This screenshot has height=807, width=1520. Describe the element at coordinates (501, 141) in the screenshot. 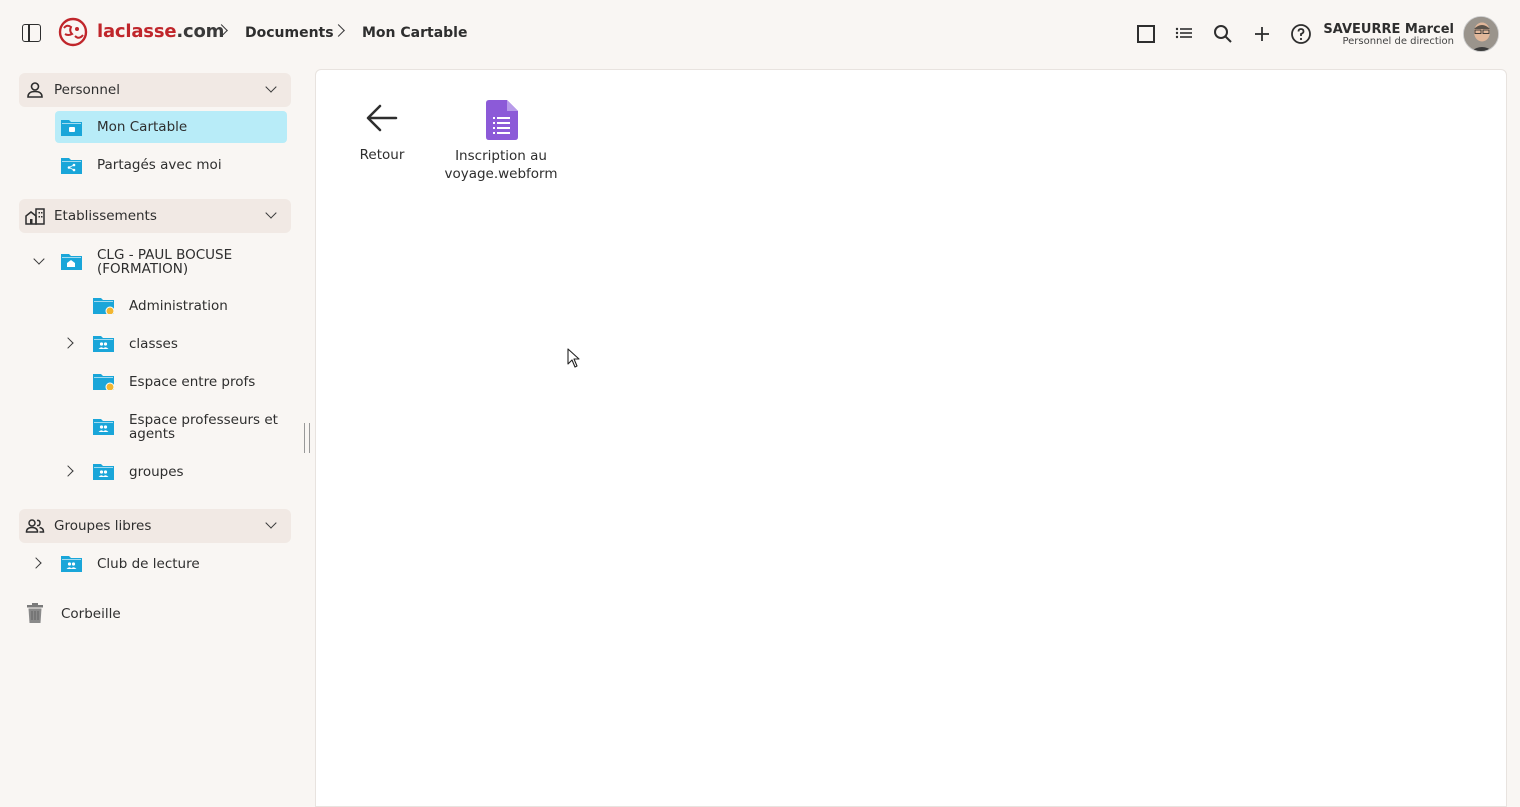

I see `file-tile: Inscription au voyage.webform` at that location.